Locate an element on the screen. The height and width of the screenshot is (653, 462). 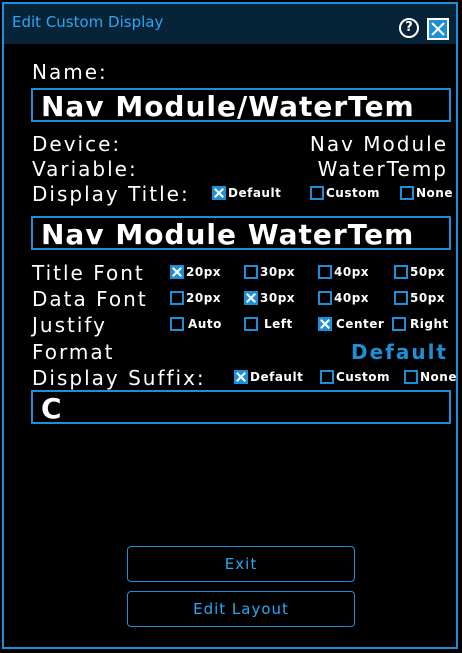
title-font-30px-checkbox is located at coordinates (251, 272).